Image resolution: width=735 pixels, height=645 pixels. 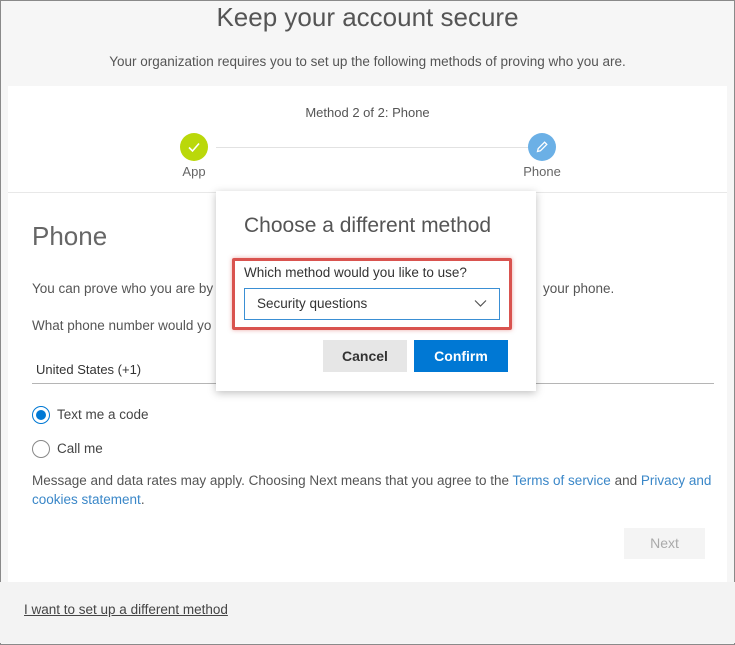 I want to click on phone-number-question: What phone number would yo, so click(x=122, y=325).